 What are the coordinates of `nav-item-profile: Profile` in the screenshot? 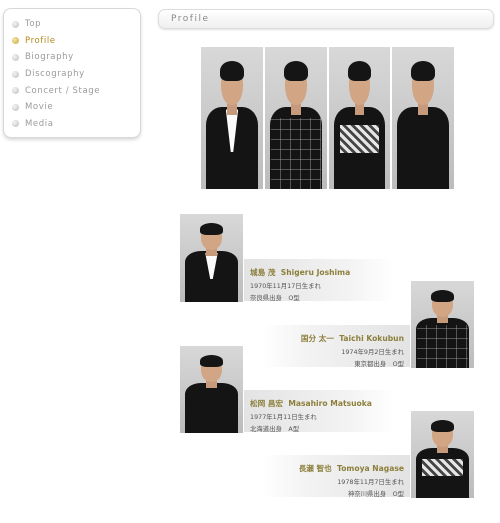 It's located at (76, 41).